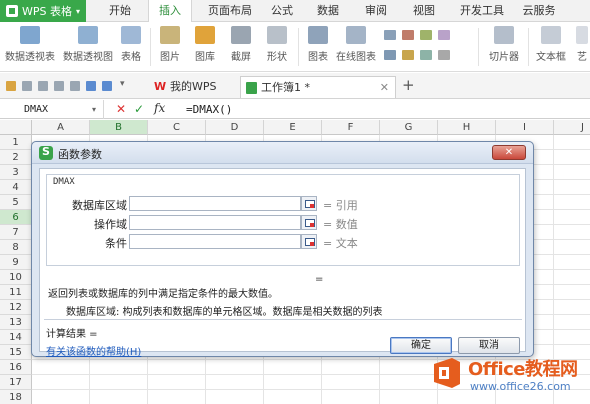  What do you see at coordinates (16, 232) in the screenshot?
I see `row-header: 7` at bounding box center [16, 232].